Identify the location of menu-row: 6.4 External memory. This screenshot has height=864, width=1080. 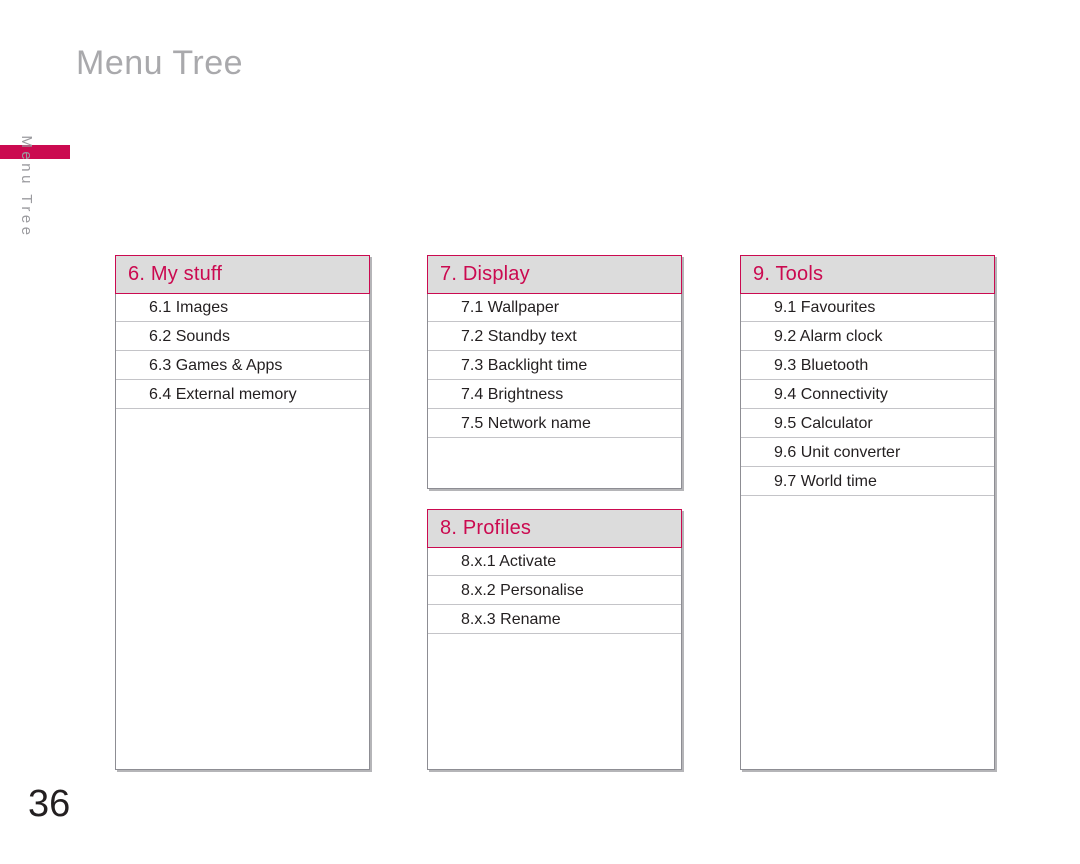
(242, 394).